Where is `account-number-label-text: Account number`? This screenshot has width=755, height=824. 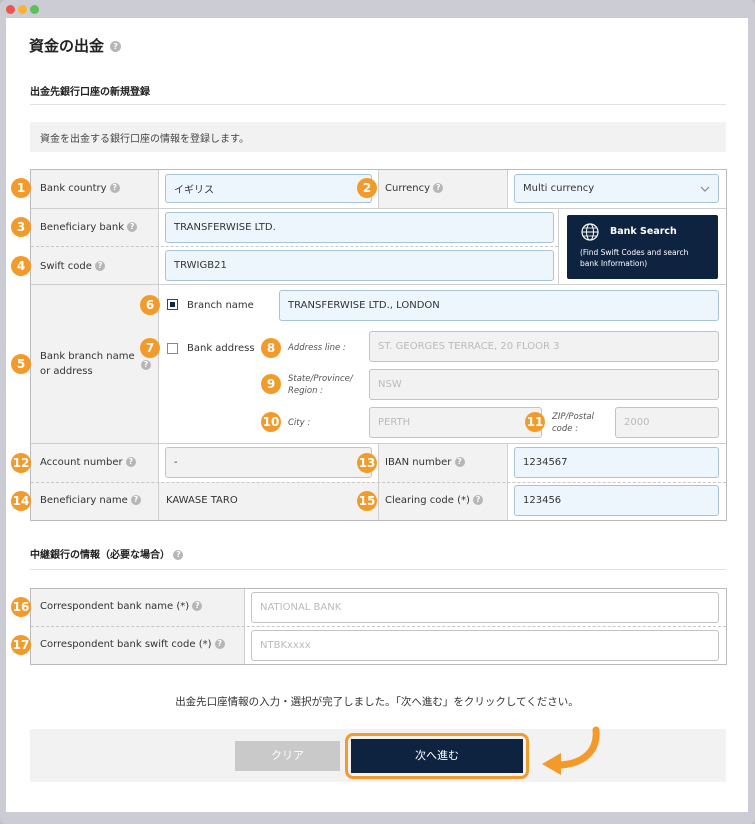 account-number-label-text: Account number is located at coordinates (81, 462).